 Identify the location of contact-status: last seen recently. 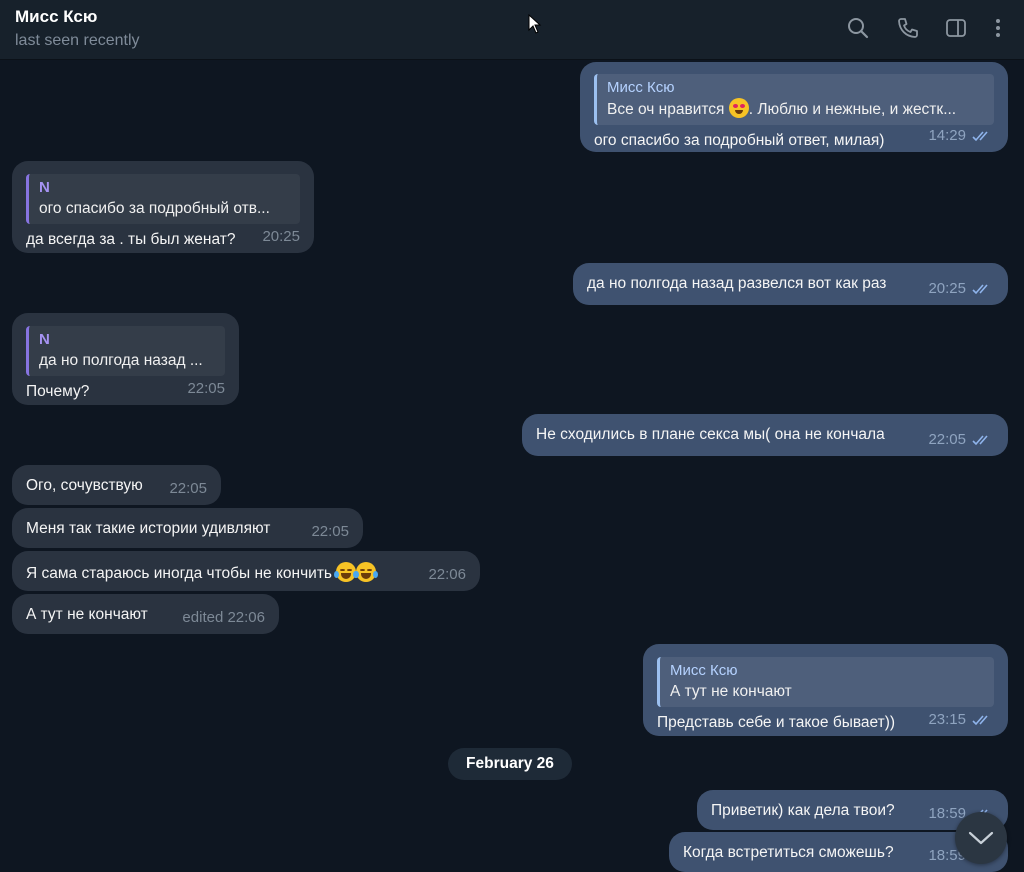
(77, 40).